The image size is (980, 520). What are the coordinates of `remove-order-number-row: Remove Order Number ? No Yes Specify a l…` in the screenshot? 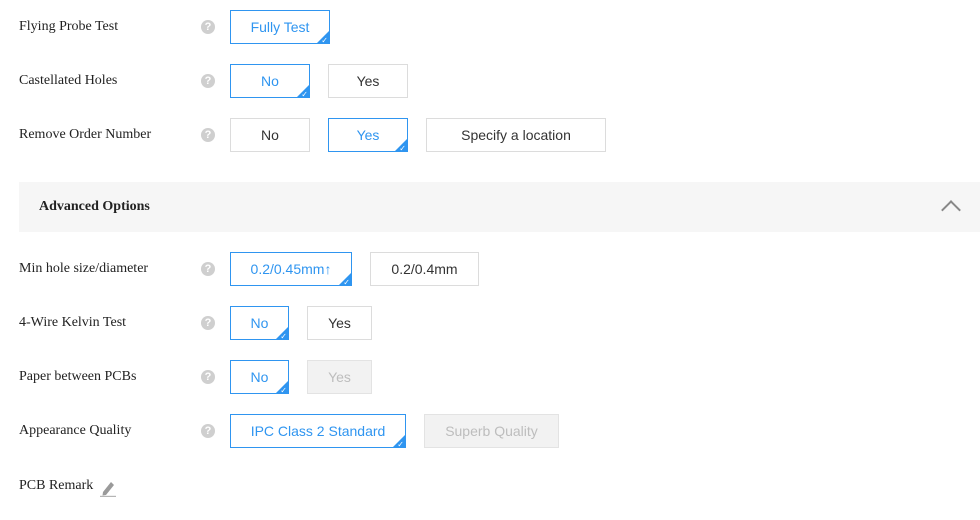 It's located at (490, 135).